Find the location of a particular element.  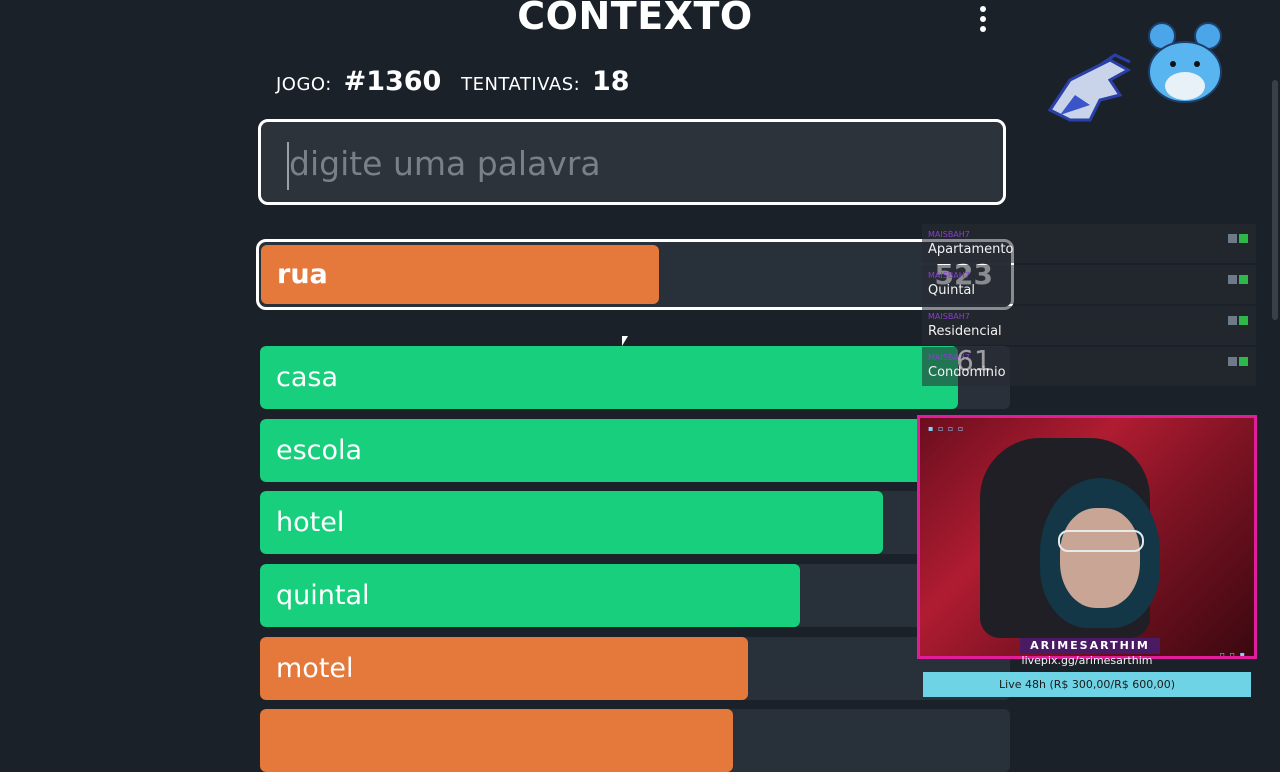

game-number: #1360 is located at coordinates (392, 81).